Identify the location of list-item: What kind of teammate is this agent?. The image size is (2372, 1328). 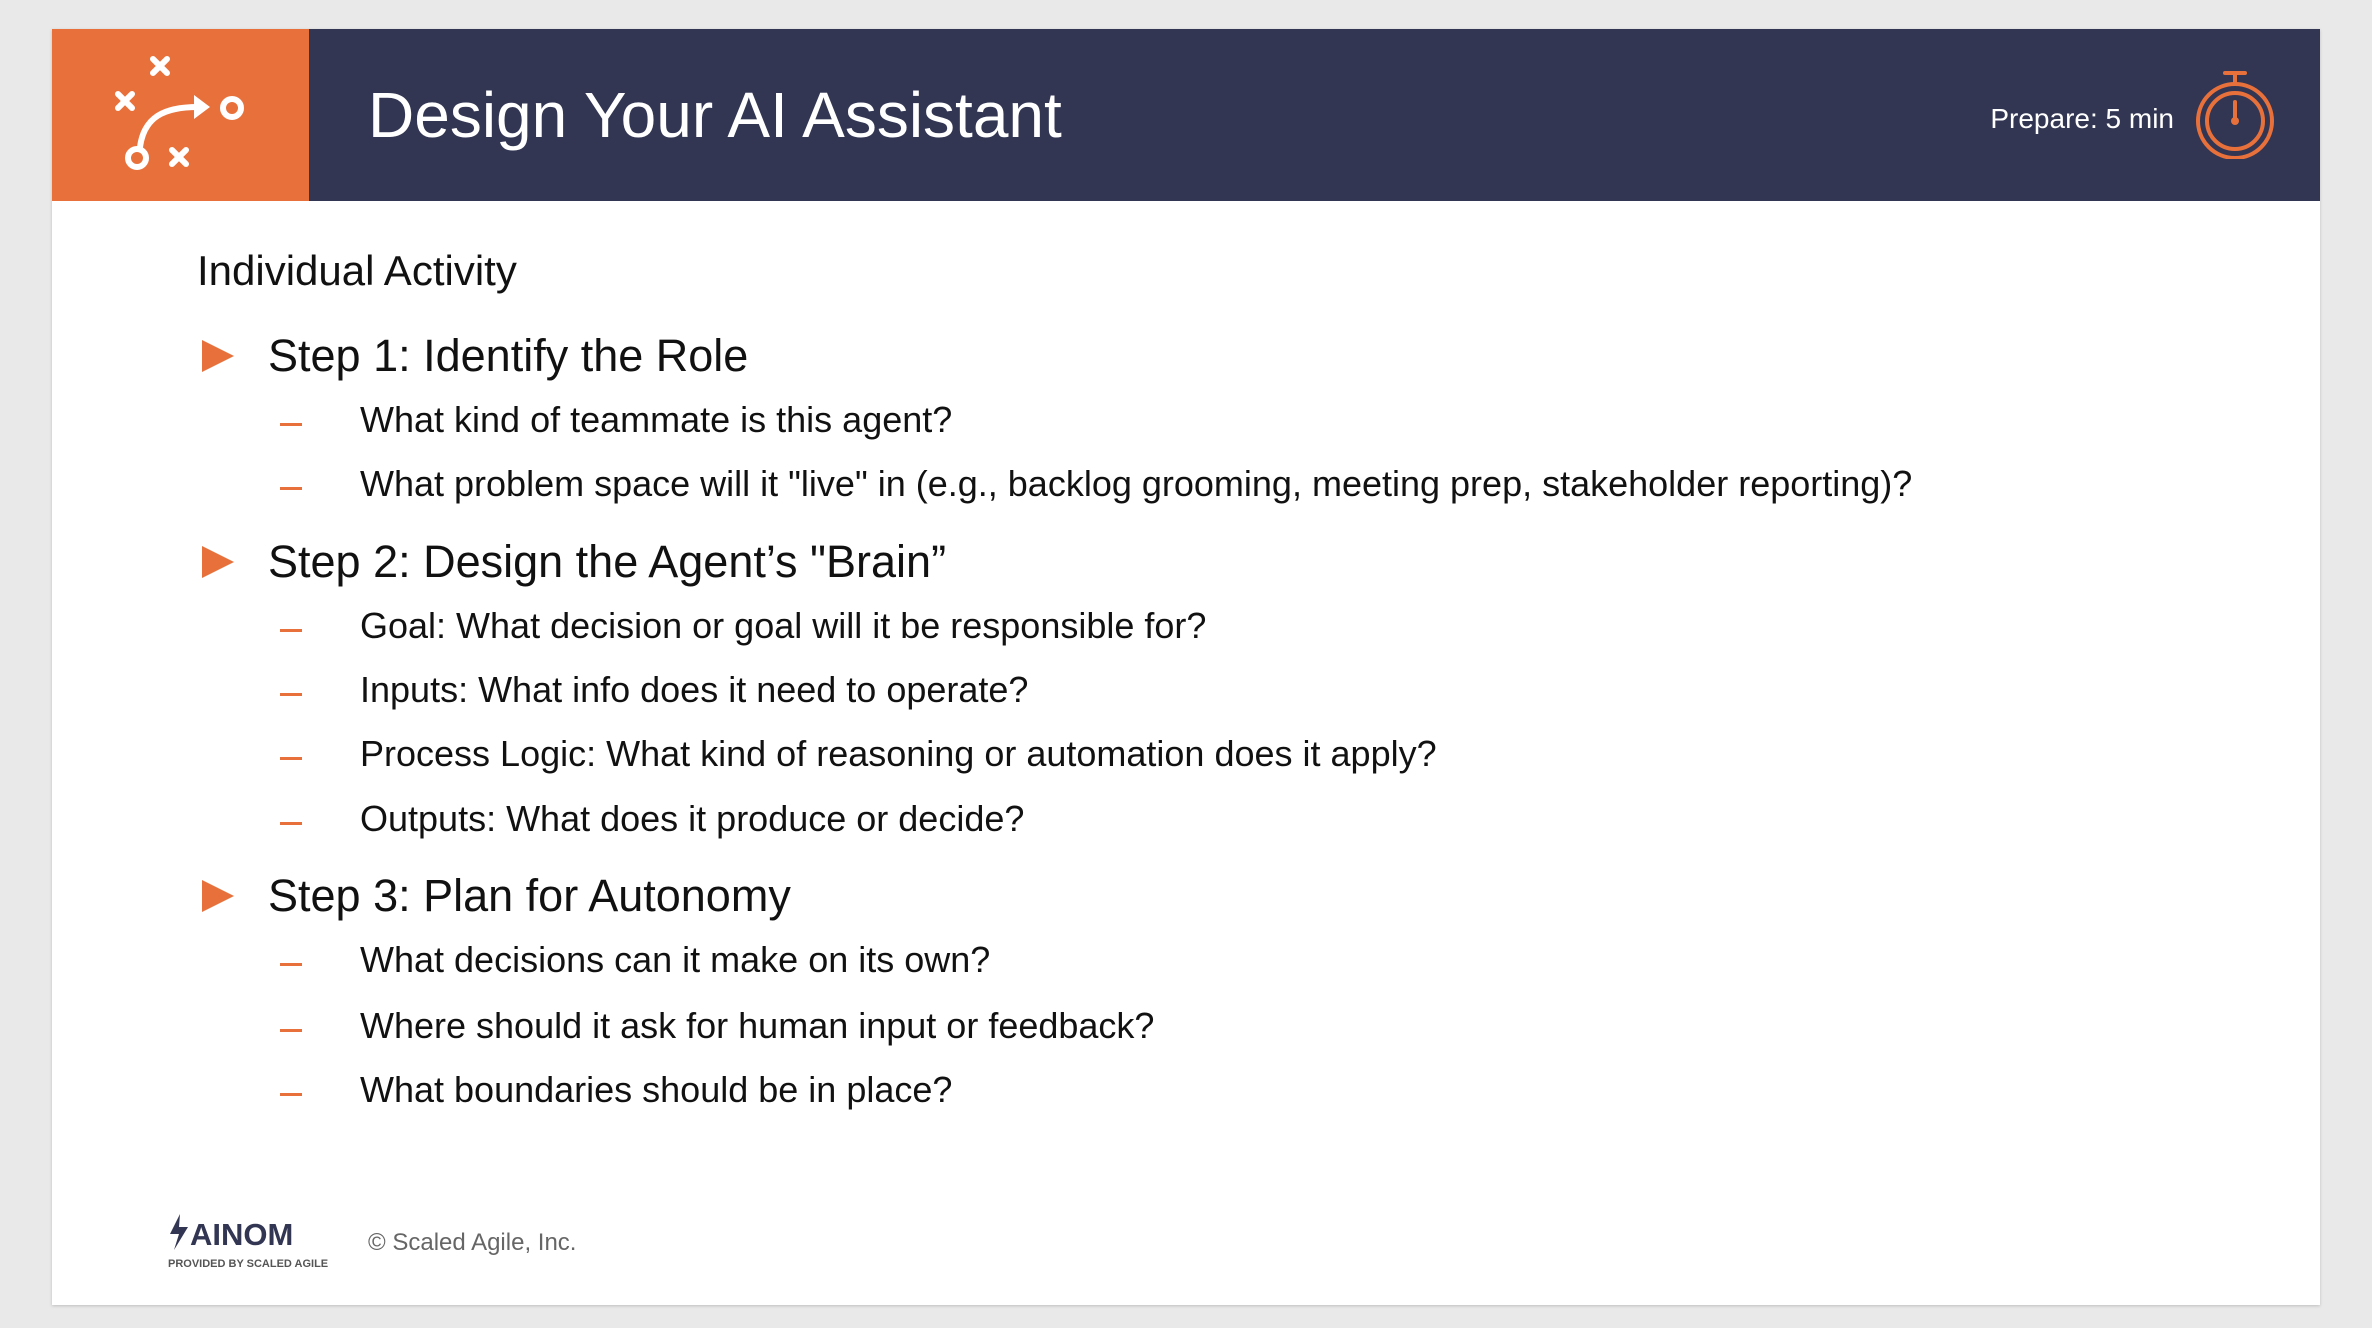
(616, 420).